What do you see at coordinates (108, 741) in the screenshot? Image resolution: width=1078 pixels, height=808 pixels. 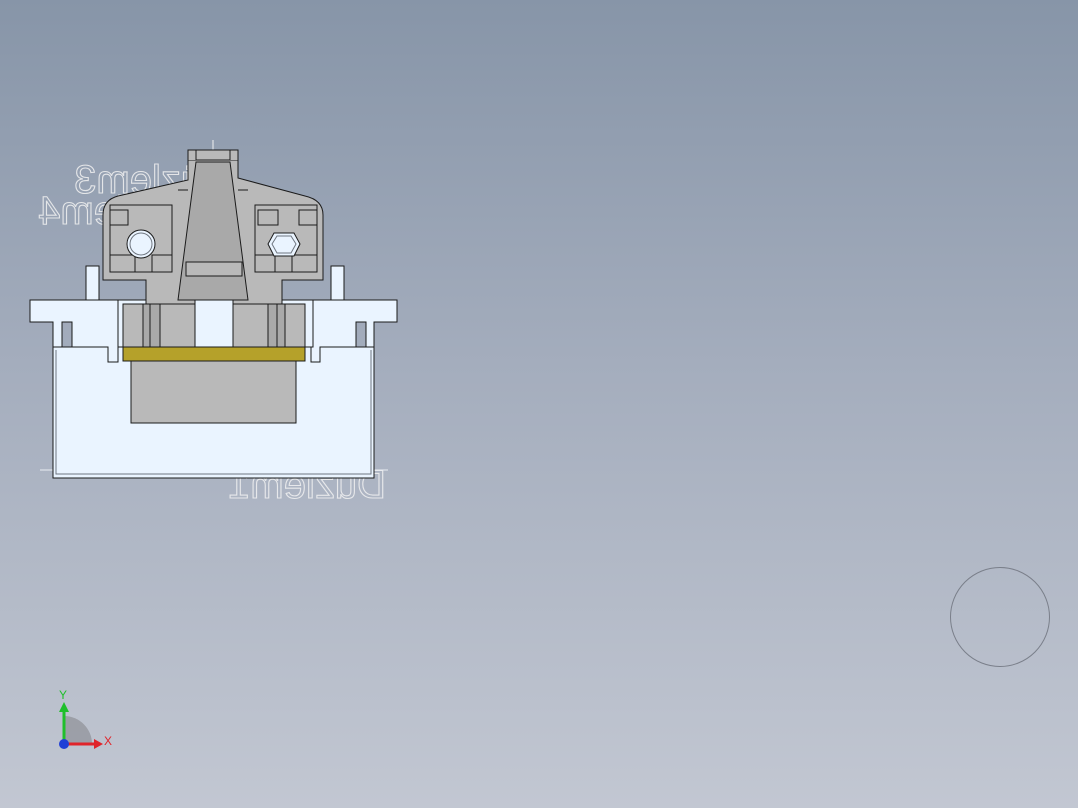 I see `triad-x-label: X` at bounding box center [108, 741].